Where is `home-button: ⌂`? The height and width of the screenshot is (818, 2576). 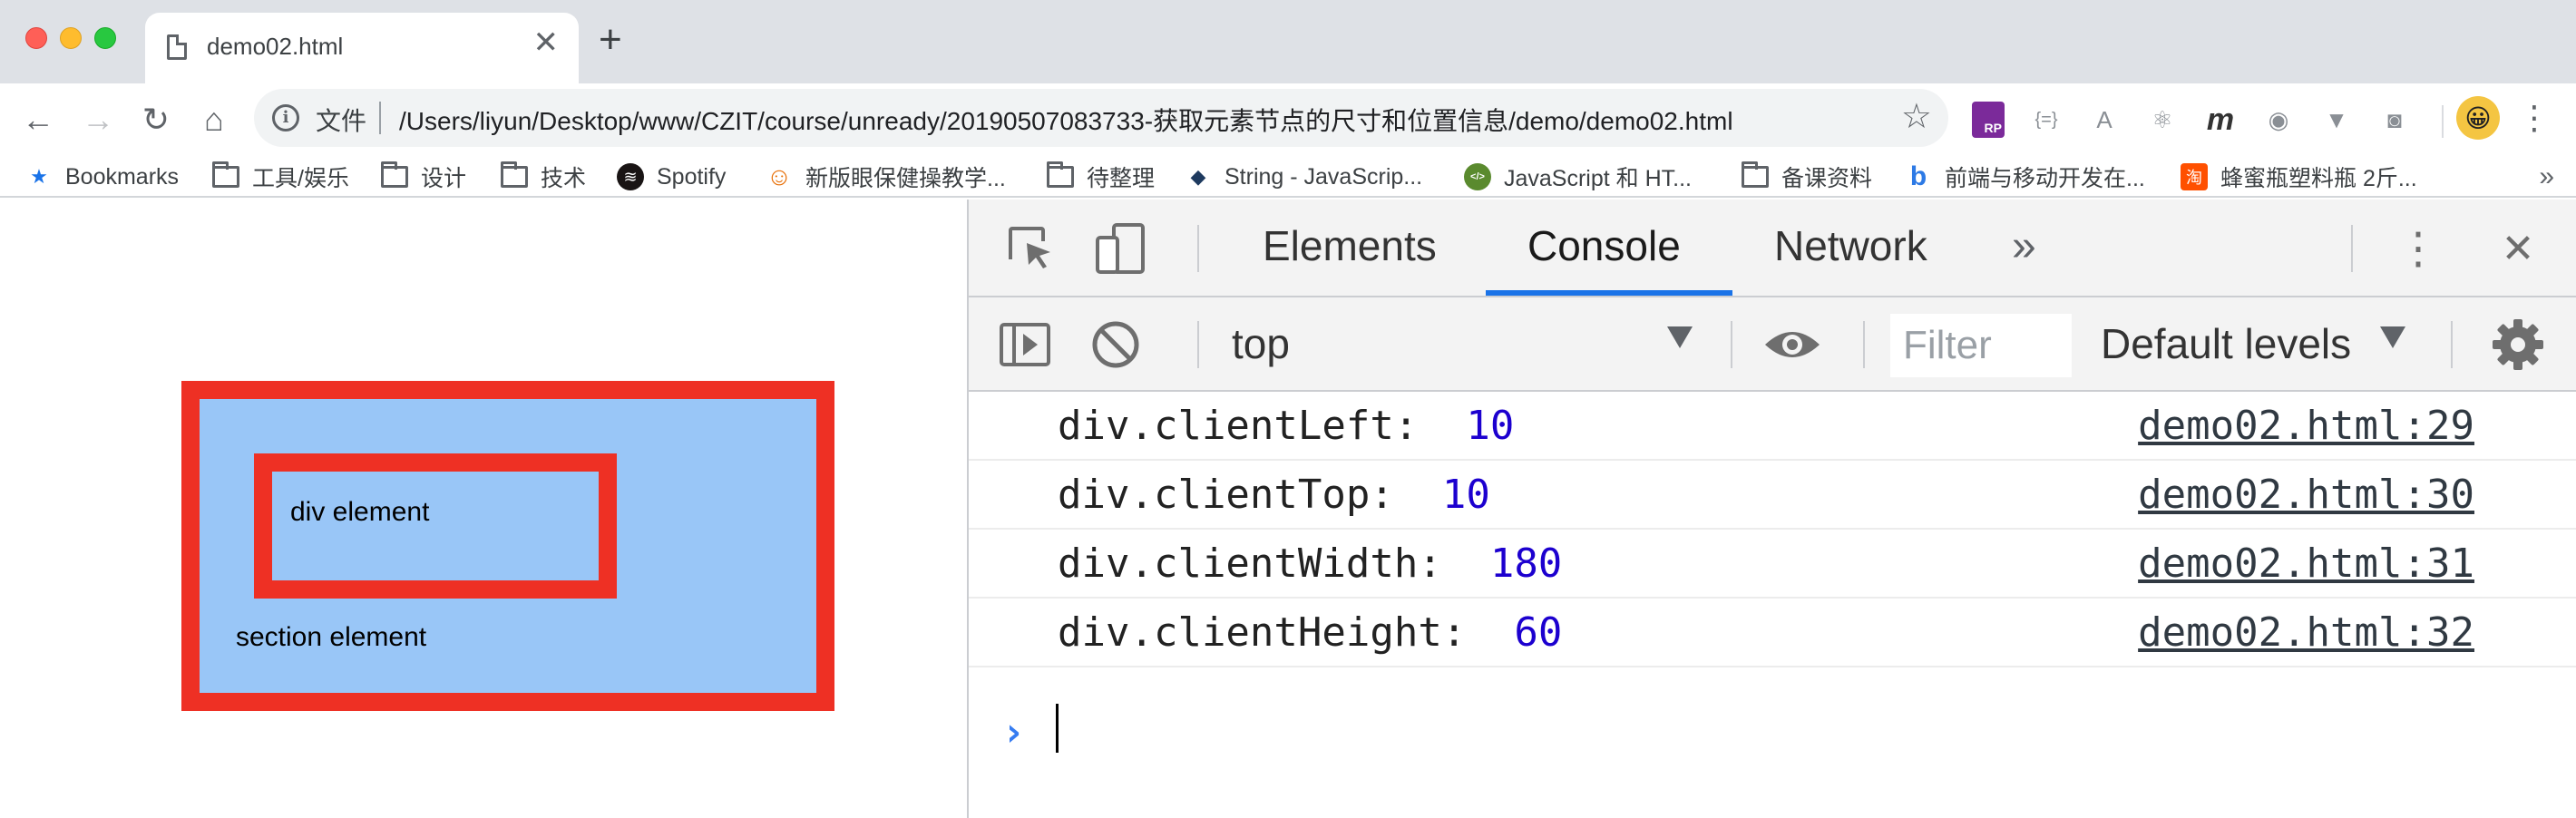
home-button: ⌂ is located at coordinates (214, 120).